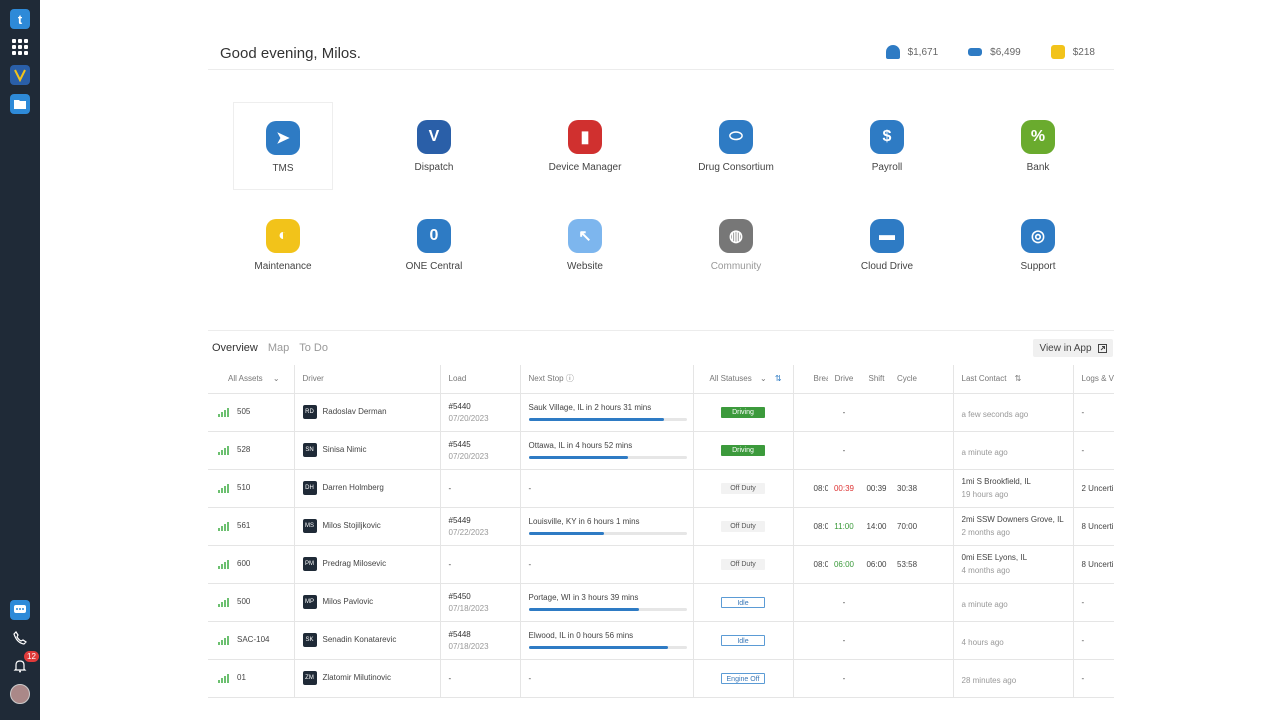  Describe the element at coordinates (309, 488) in the screenshot. I see `driver-initials: DH` at that location.